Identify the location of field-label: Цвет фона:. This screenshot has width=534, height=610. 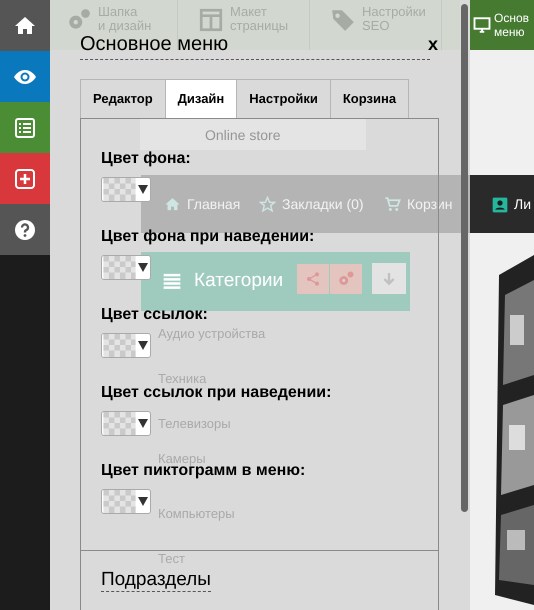
(146, 159).